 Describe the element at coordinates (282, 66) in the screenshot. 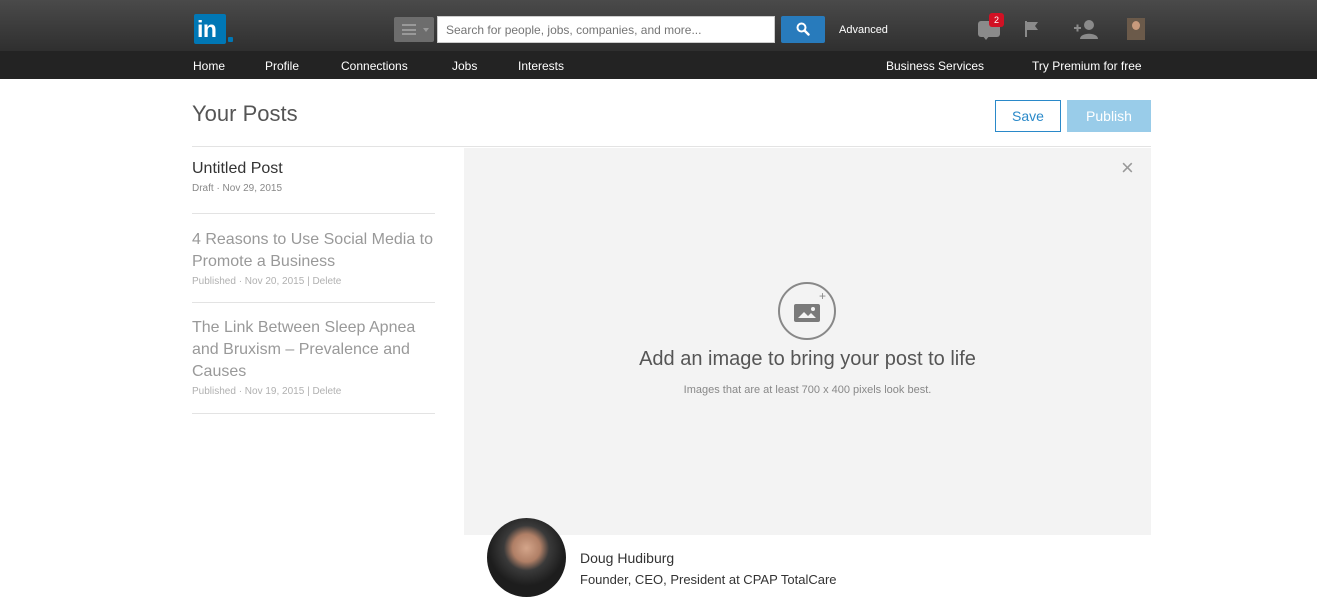

I see `nav-item-profile: Profile` at that location.